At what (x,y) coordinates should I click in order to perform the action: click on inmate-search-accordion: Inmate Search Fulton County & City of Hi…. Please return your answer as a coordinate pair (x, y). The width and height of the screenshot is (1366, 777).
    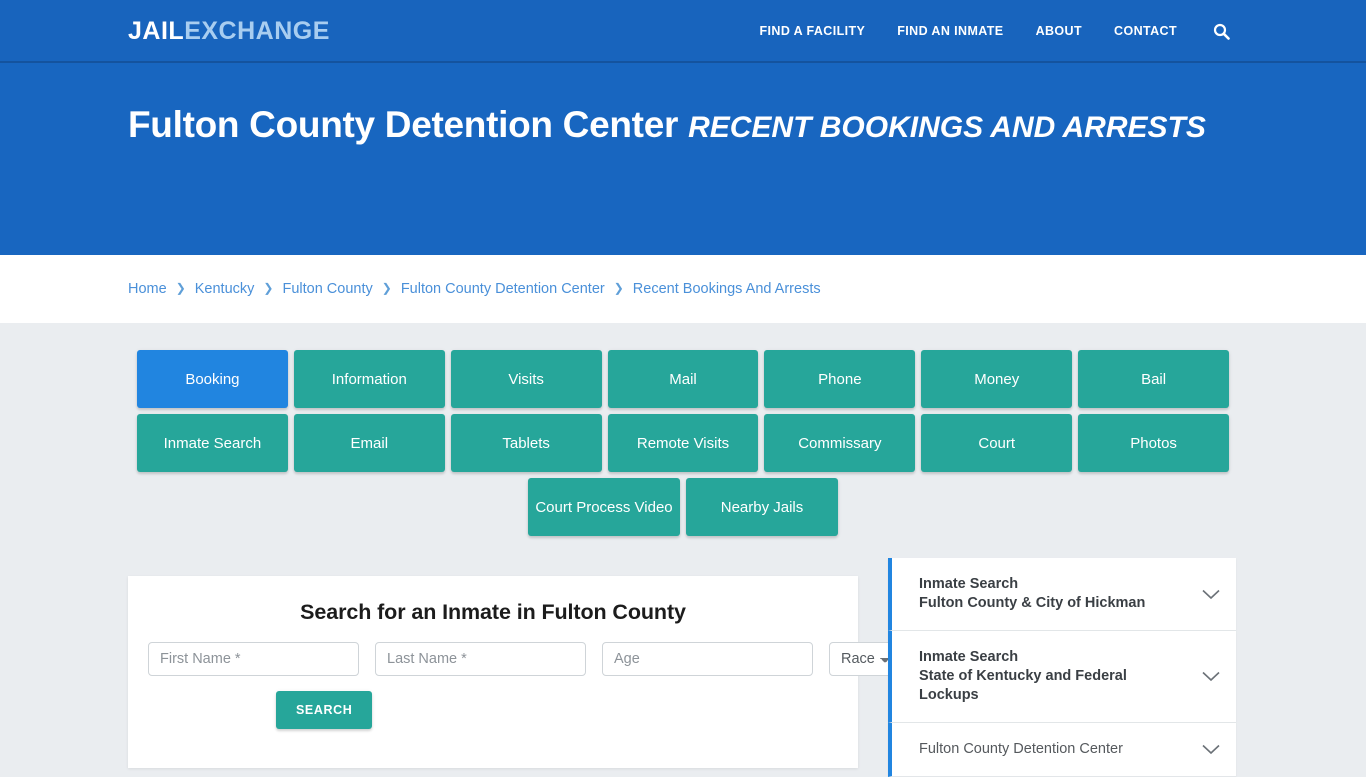
    Looking at the image, I should click on (1062, 667).